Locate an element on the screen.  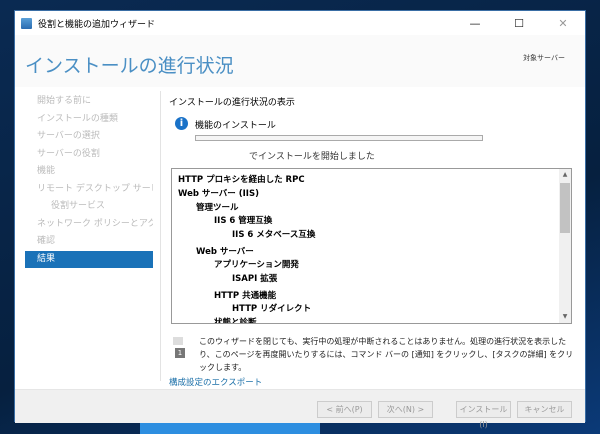
scrollbar: ▲ ▼ is located at coordinates (565, 246).